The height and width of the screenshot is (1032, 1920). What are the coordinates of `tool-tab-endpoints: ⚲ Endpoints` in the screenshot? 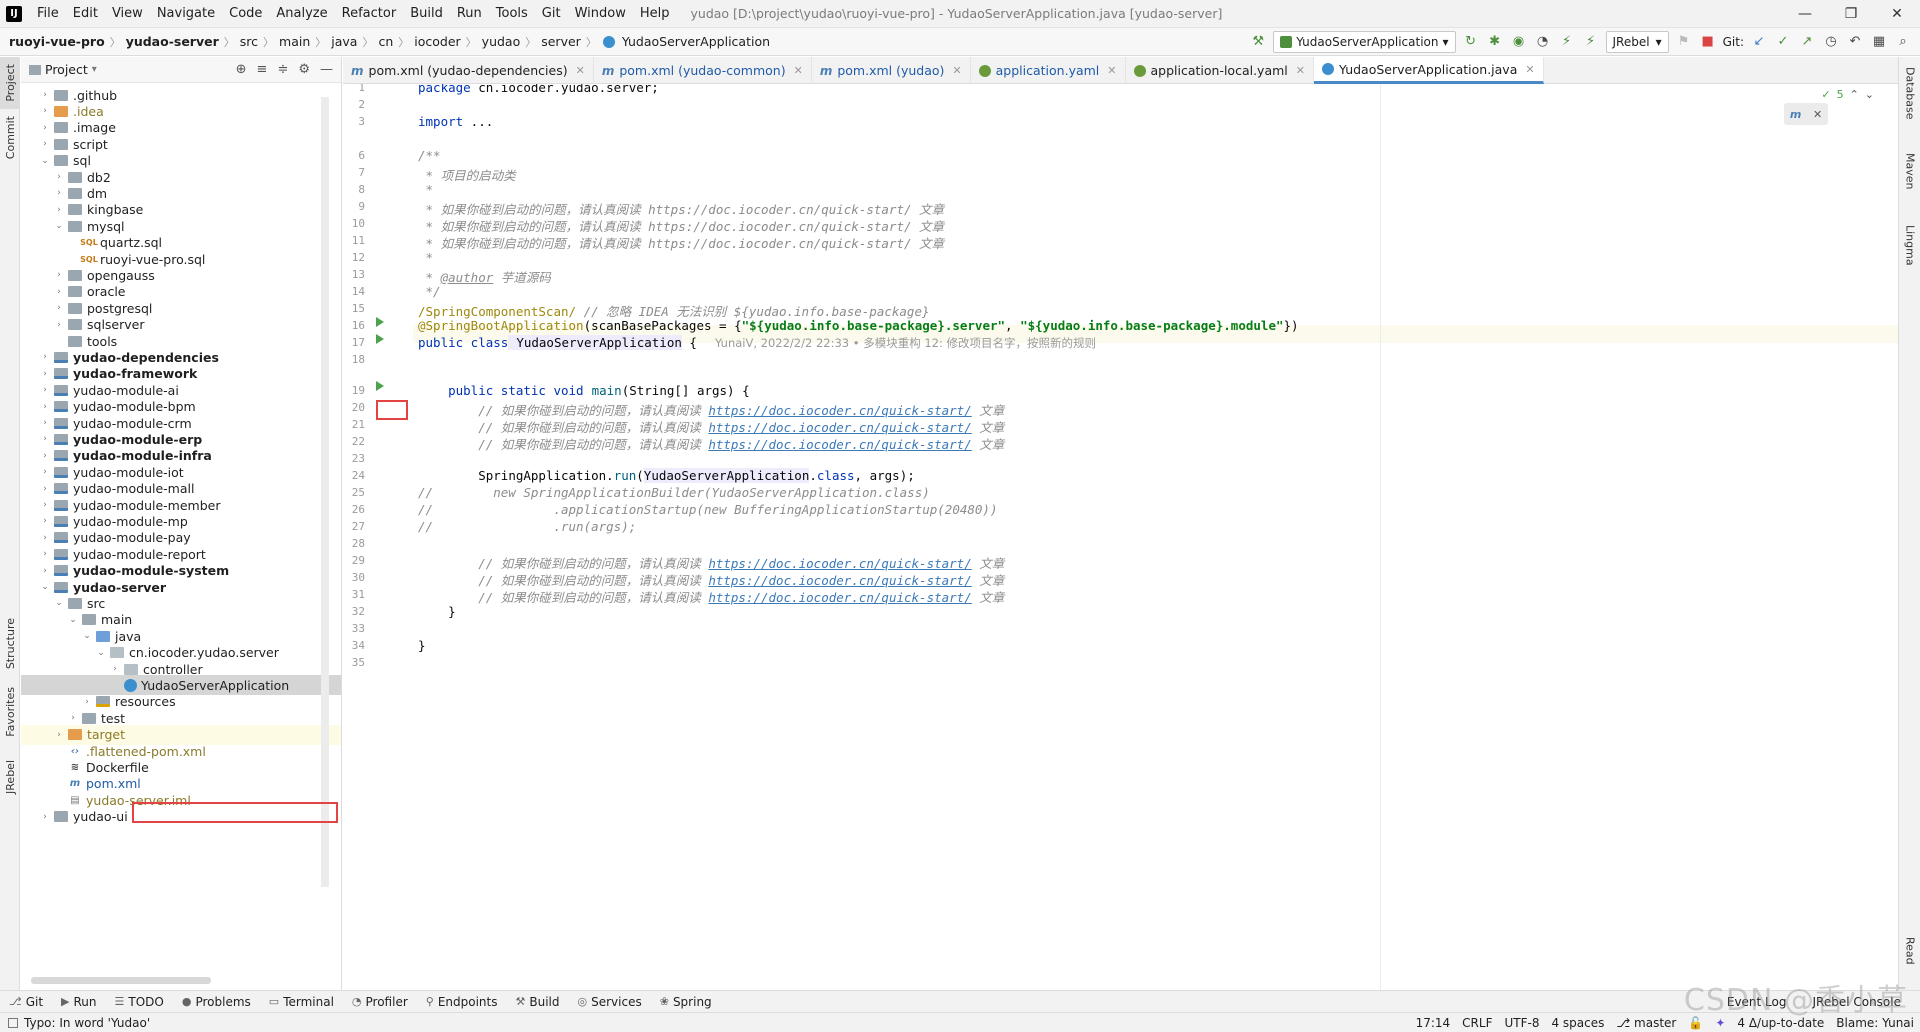 It's located at (462, 1002).